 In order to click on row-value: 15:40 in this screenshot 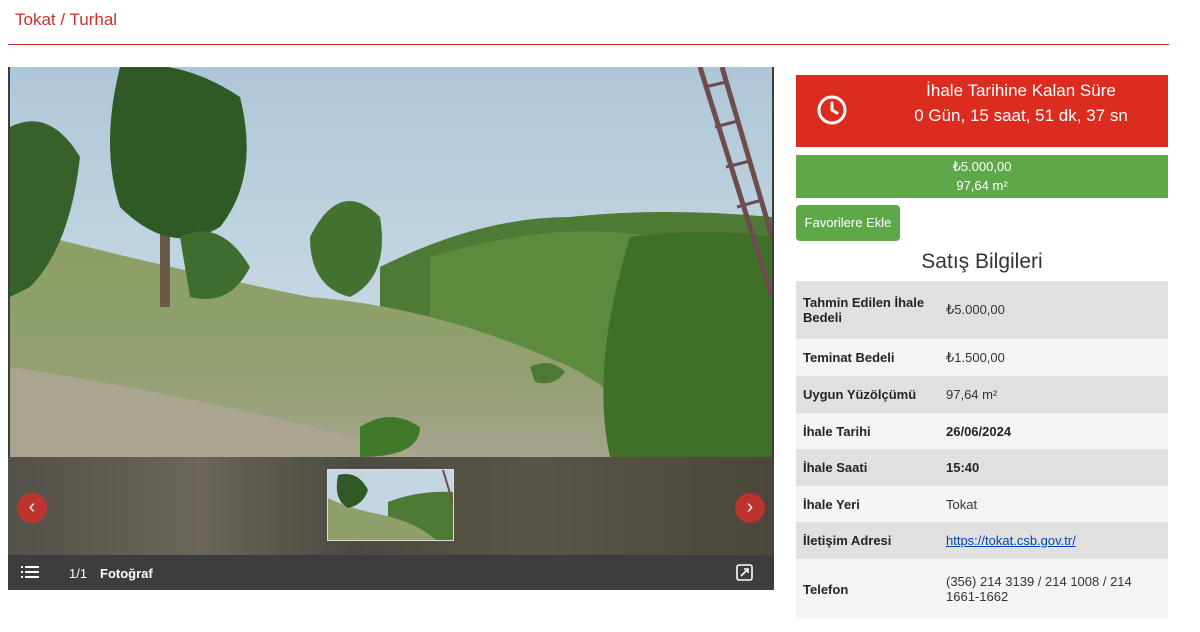, I will do `click(963, 467)`.